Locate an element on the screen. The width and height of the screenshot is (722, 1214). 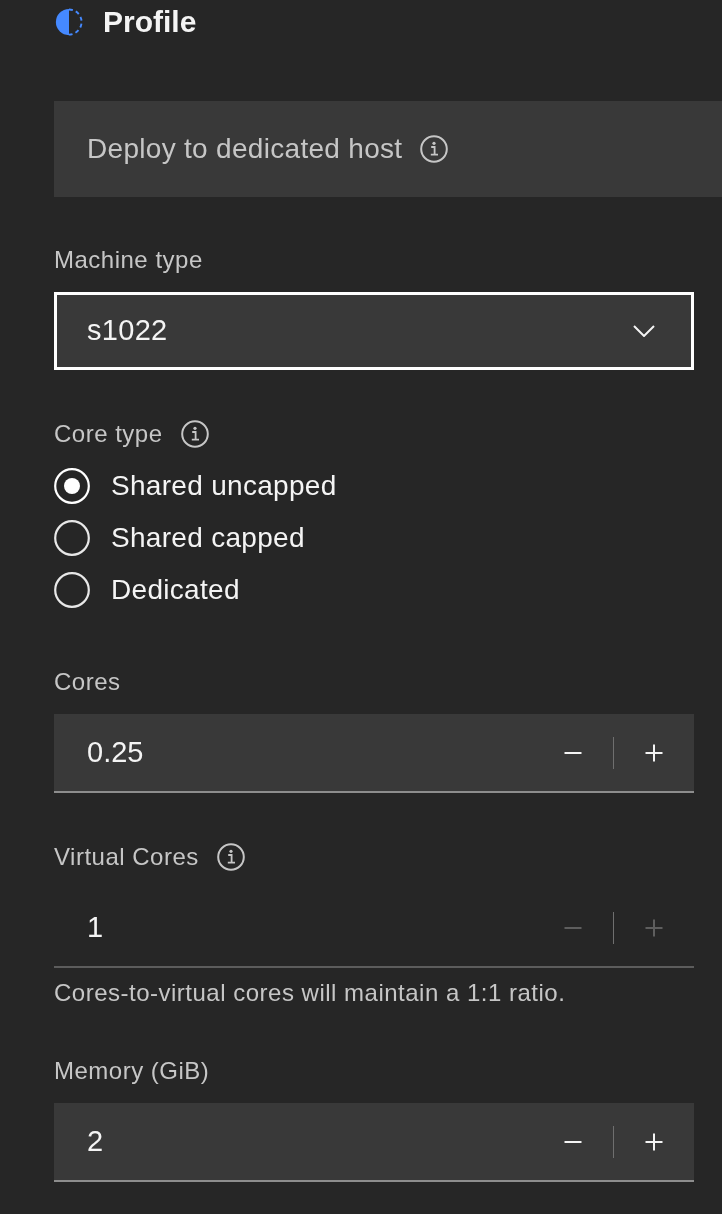
radio-label: Shared capped is located at coordinates (208, 538).